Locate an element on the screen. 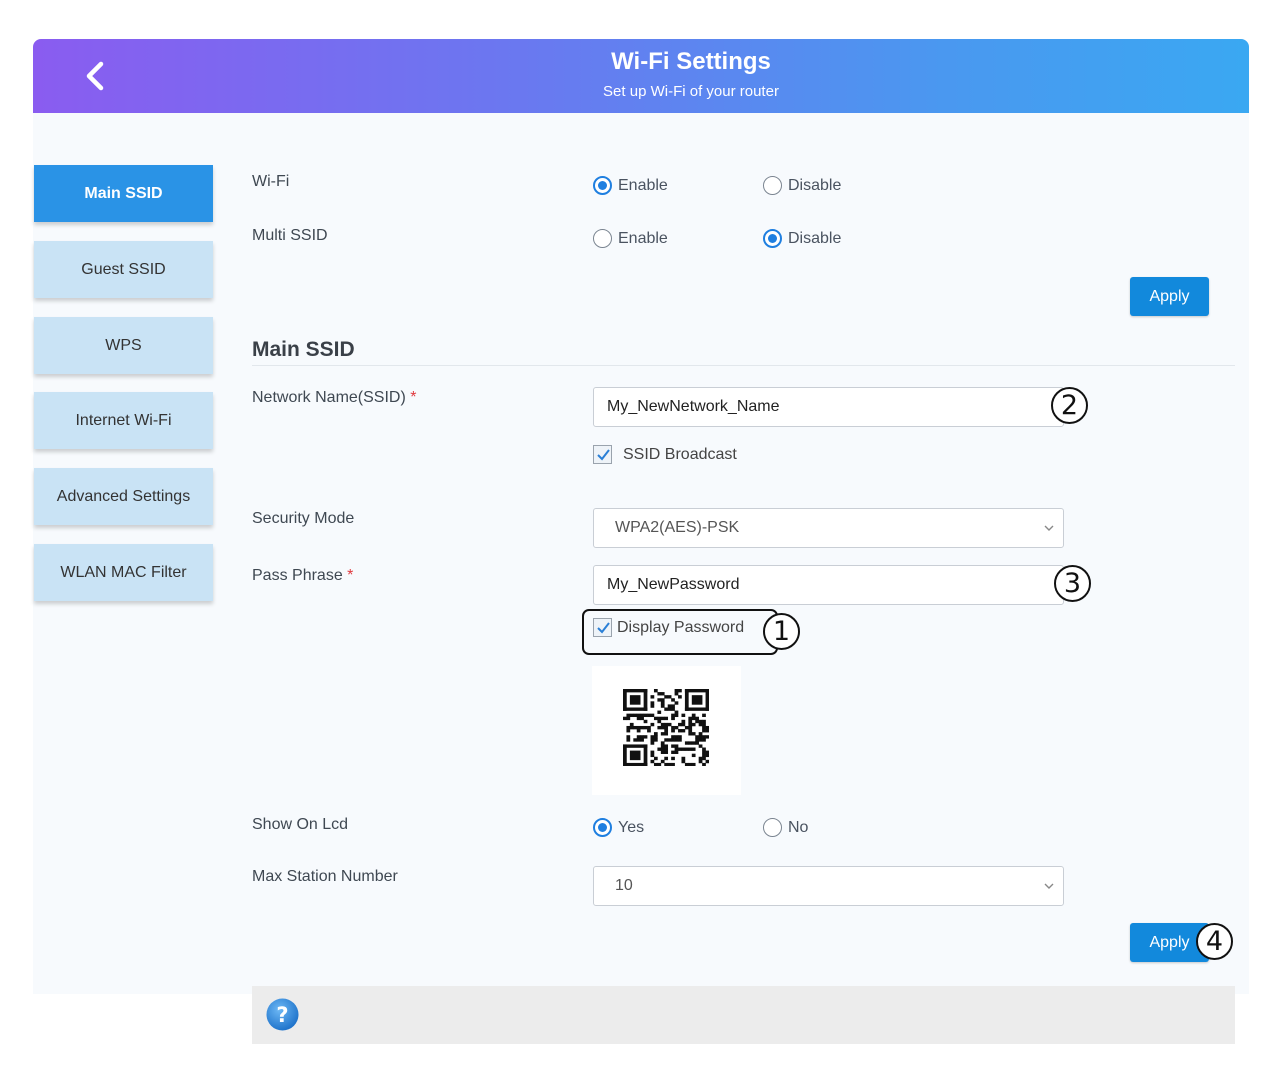  multi-ssid-label: Multi SSID is located at coordinates (290, 235).